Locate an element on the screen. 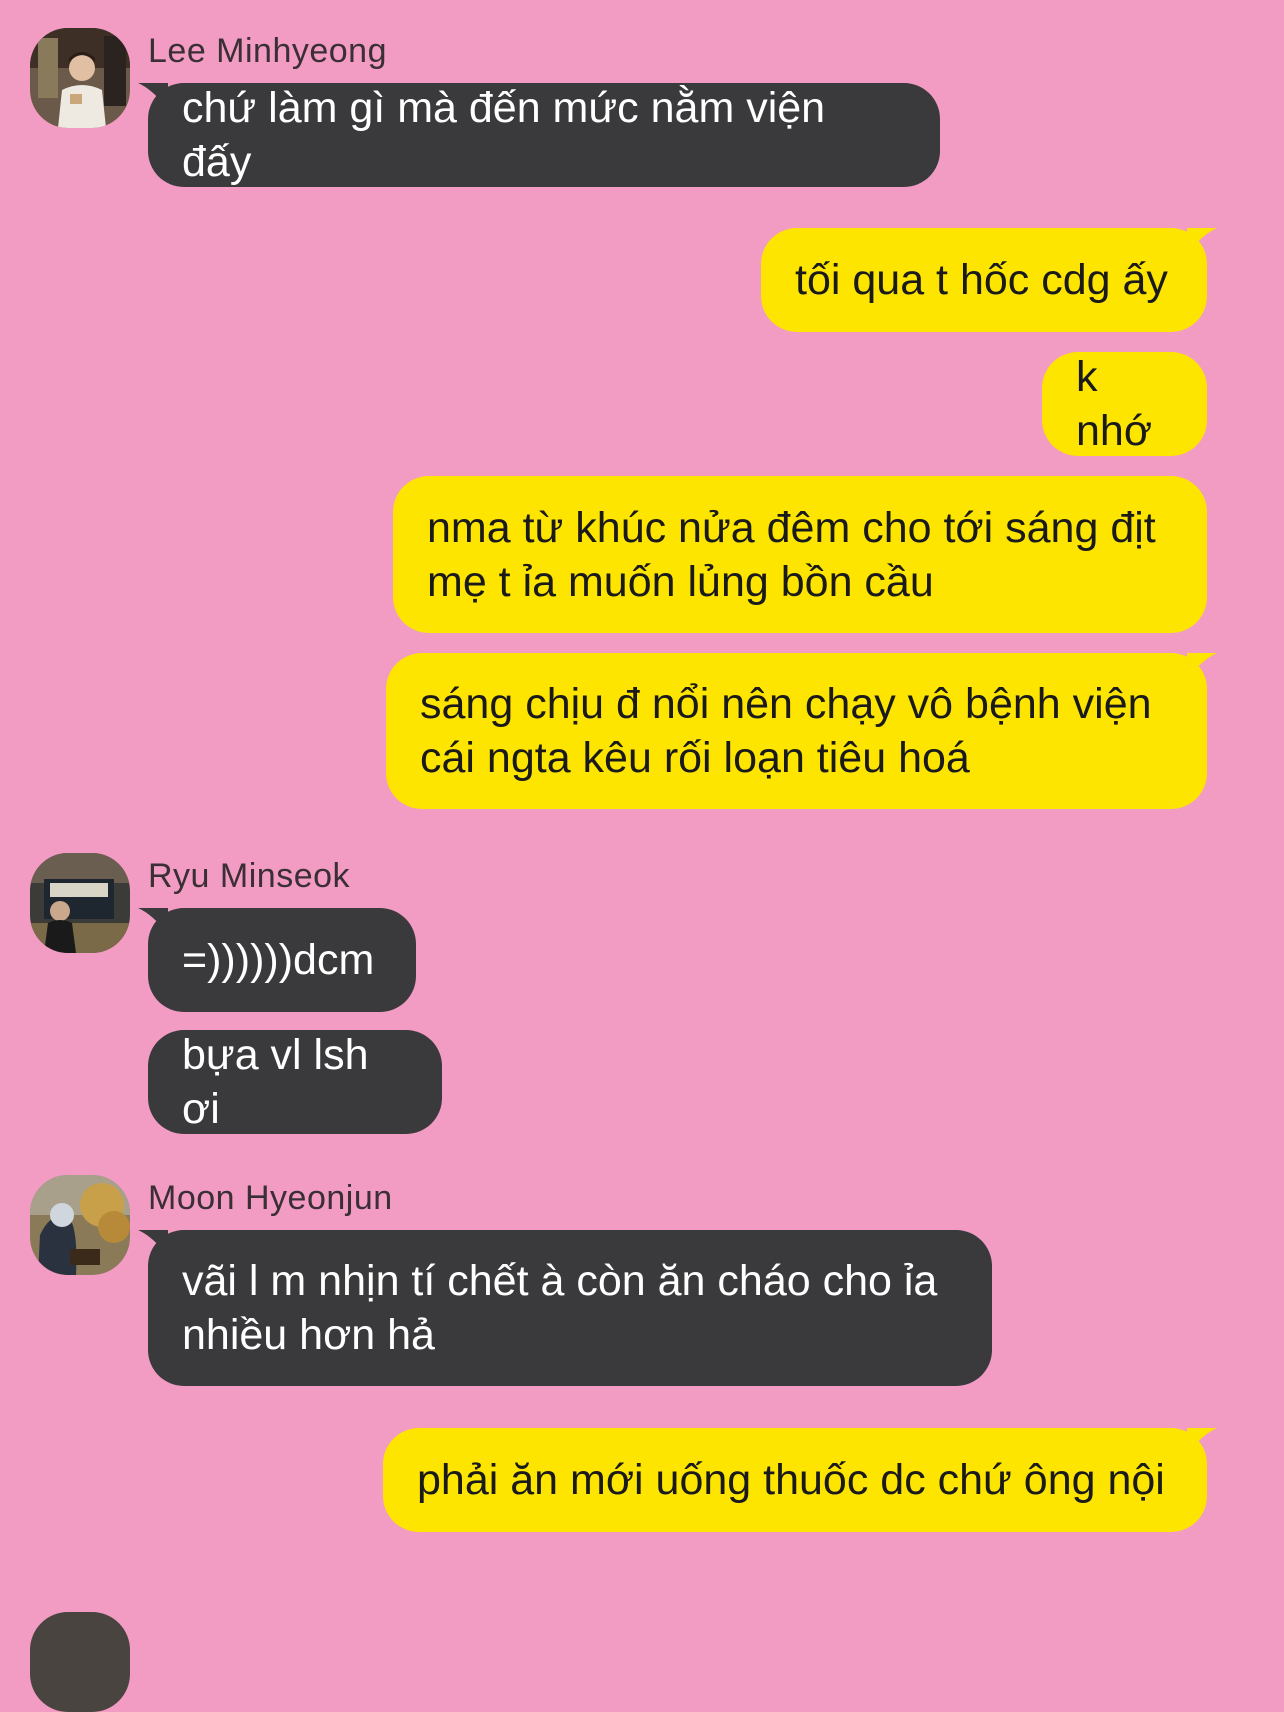 This screenshot has width=1284, height=1712. message-text: k nhớ is located at coordinates (1114, 404).